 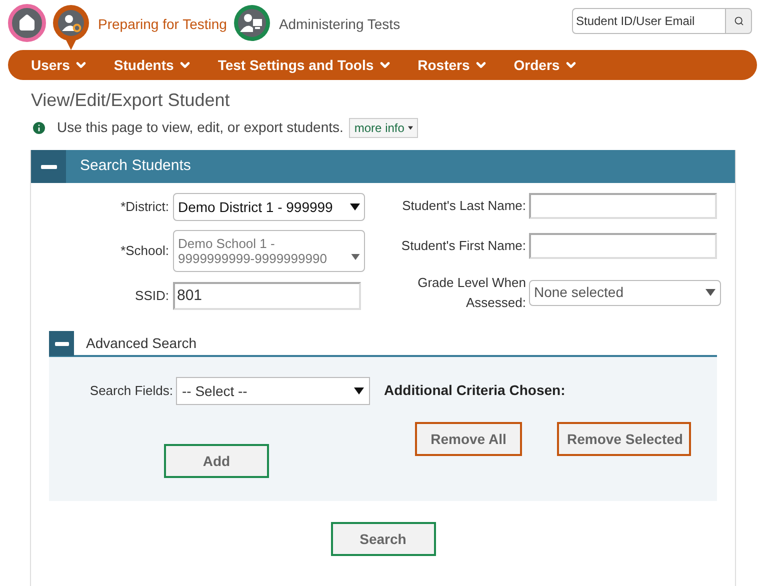 What do you see at coordinates (453, 65) in the screenshot?
I see `nav-menu: Rosters` at bounding box center [453, 65].